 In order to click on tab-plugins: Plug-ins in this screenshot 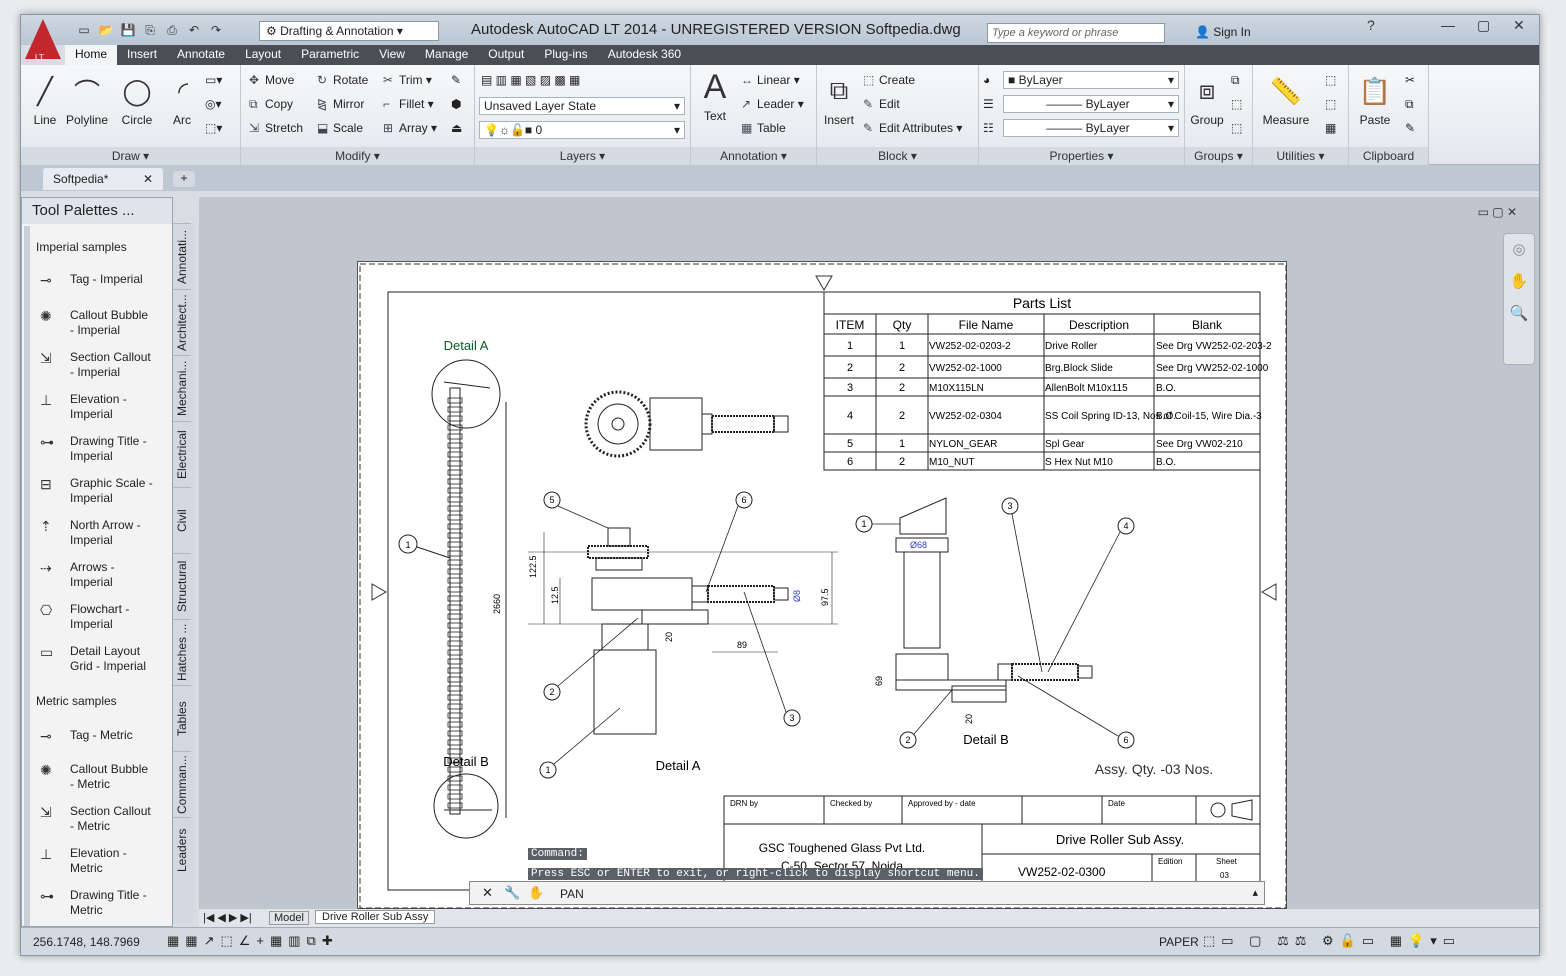, I will do `click(565, 55)`.